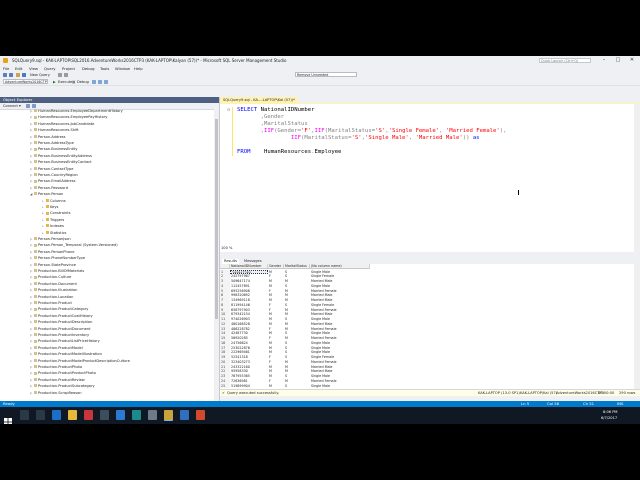 Image resolution: width=640 pixels, height=480 pixels. Describe the element at coordinates (216, 219) in the screenshot. I see `object-explorer-scroll-thumb` at that location.